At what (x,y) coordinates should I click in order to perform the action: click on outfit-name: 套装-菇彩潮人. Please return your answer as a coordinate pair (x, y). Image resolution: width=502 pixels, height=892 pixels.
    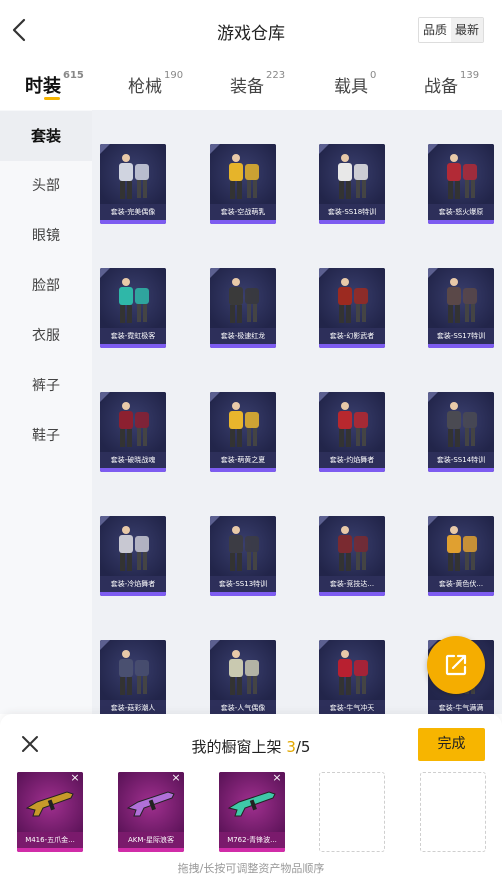
    Looking at the image, I should click on (133, 707).